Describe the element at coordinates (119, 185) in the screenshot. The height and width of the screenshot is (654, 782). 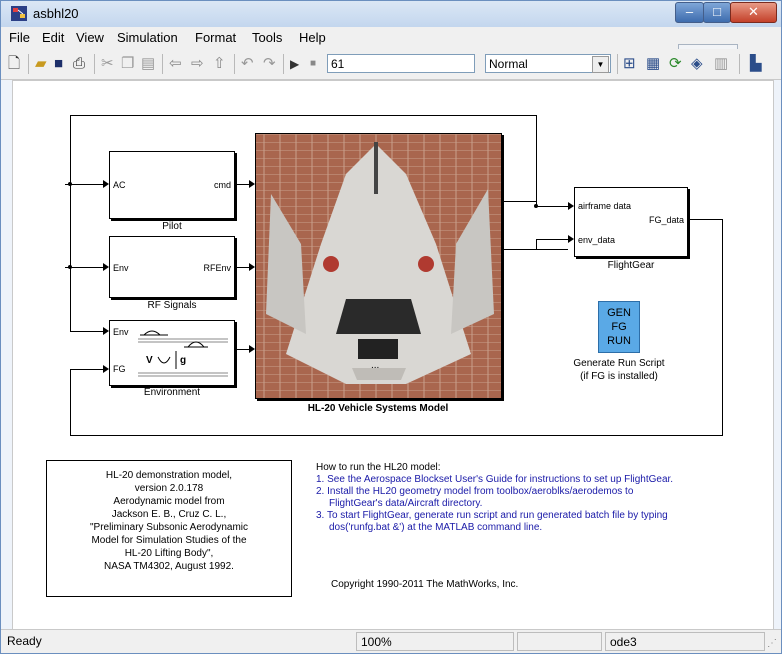
I see `pilot-in-port: AC` at that location.